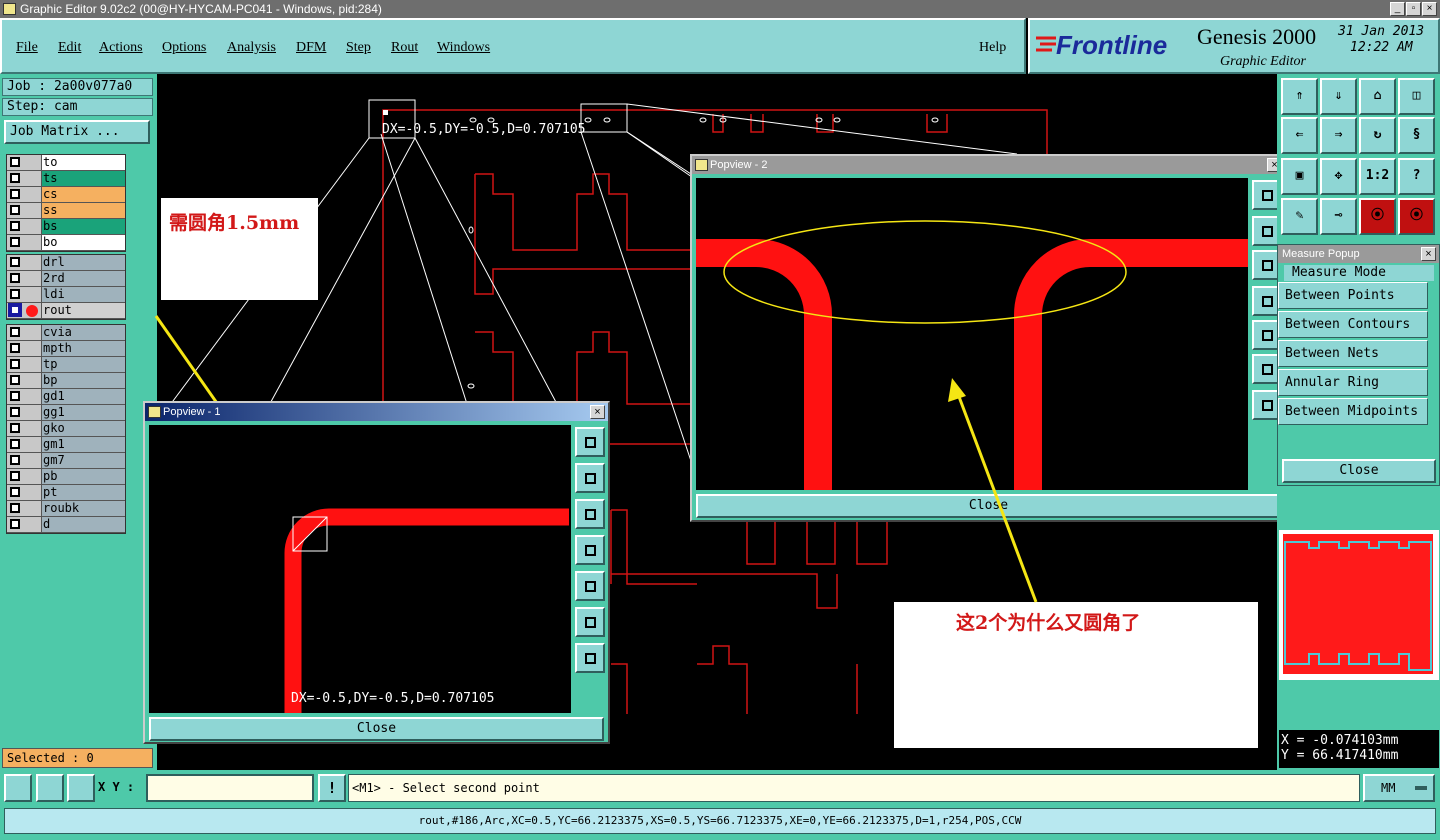  Describe the element at coordinates (83, 348) in the screenshot. I see `layer-name: mpth` at that location.